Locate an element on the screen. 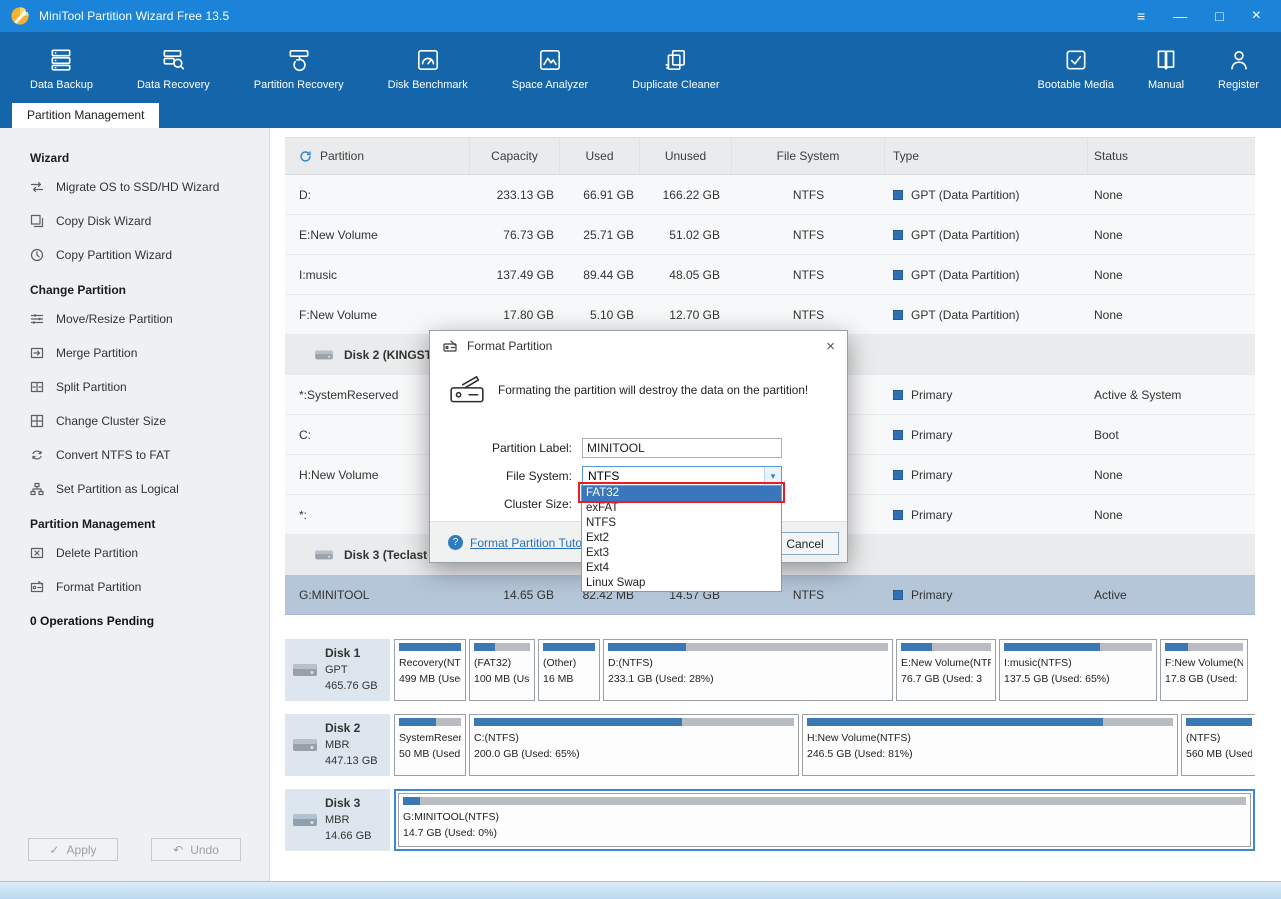 This screenshot has width=1281, height=899. sidebar-item-label: Move/Resize Partition is located at coordinates (114, 319).